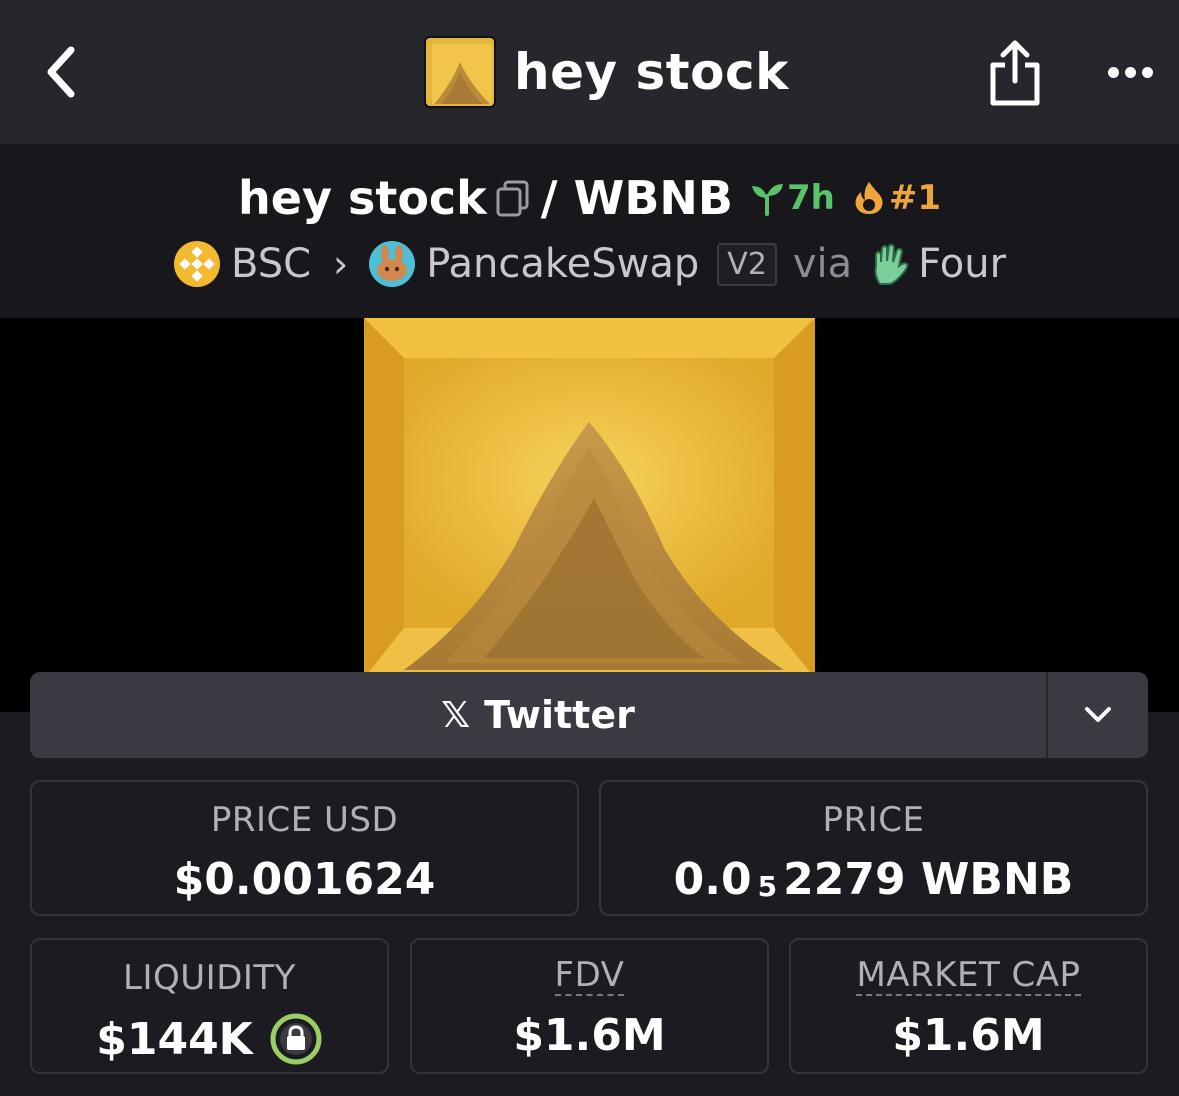 This screenshot has width=1179, height=1096. What do you see at coordinates (271, 264) in the screenshot?
I see `chain-name: BSC` at bounding box center [271, 264].